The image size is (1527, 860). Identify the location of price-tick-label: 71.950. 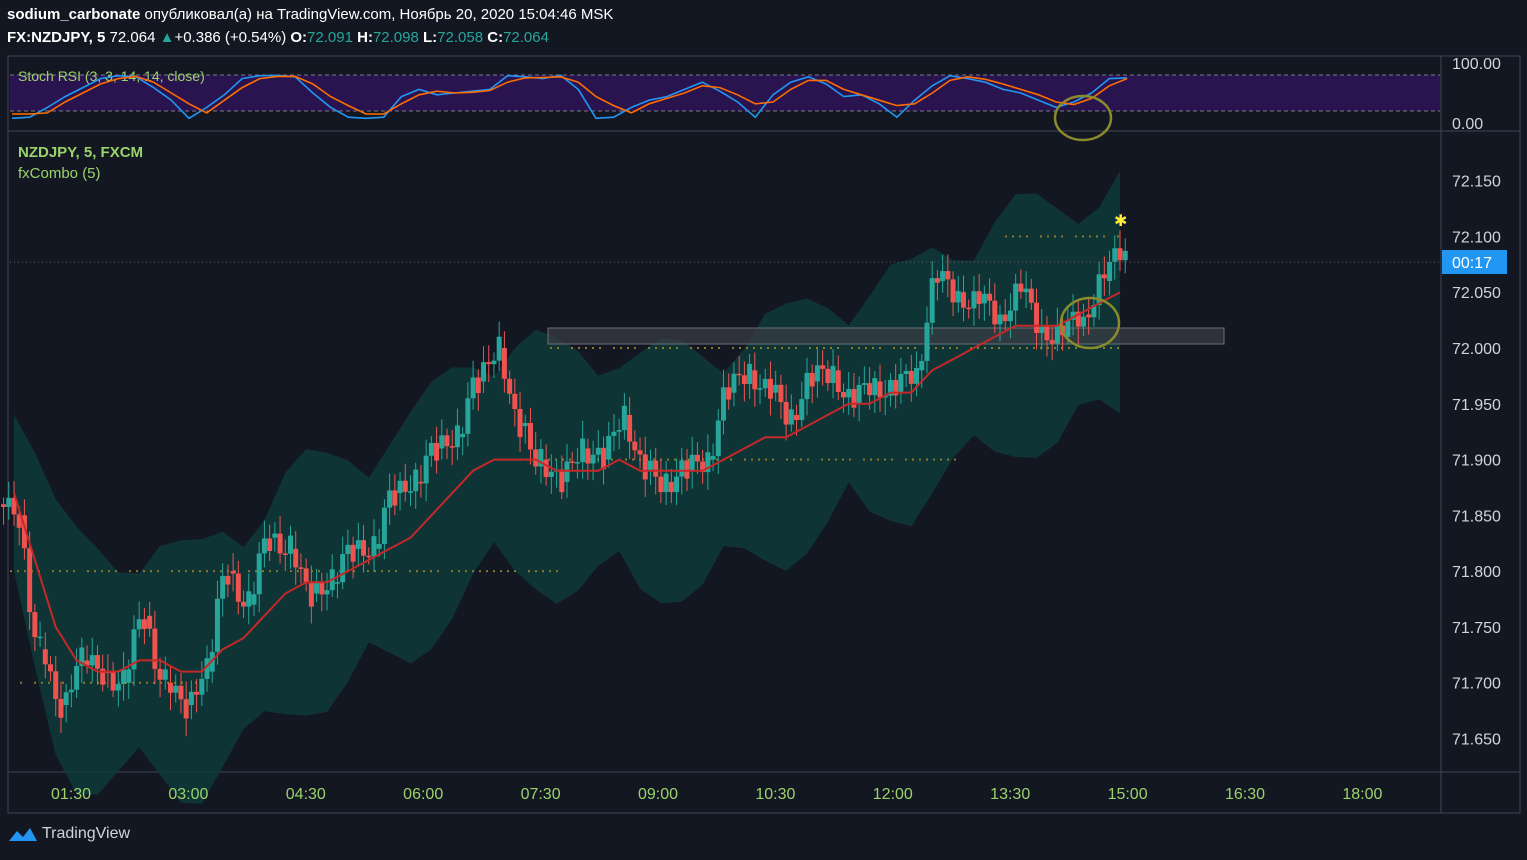
(1476, 405).